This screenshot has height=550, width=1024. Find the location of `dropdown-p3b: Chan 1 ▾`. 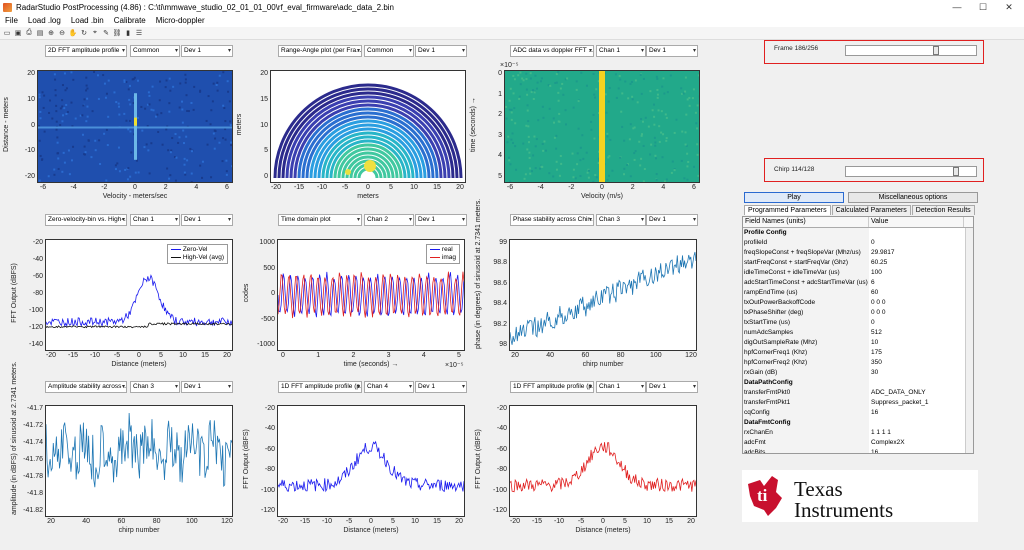

dropdown-p3b: Chan 1 ▾ is located at coordinates (621, 51).